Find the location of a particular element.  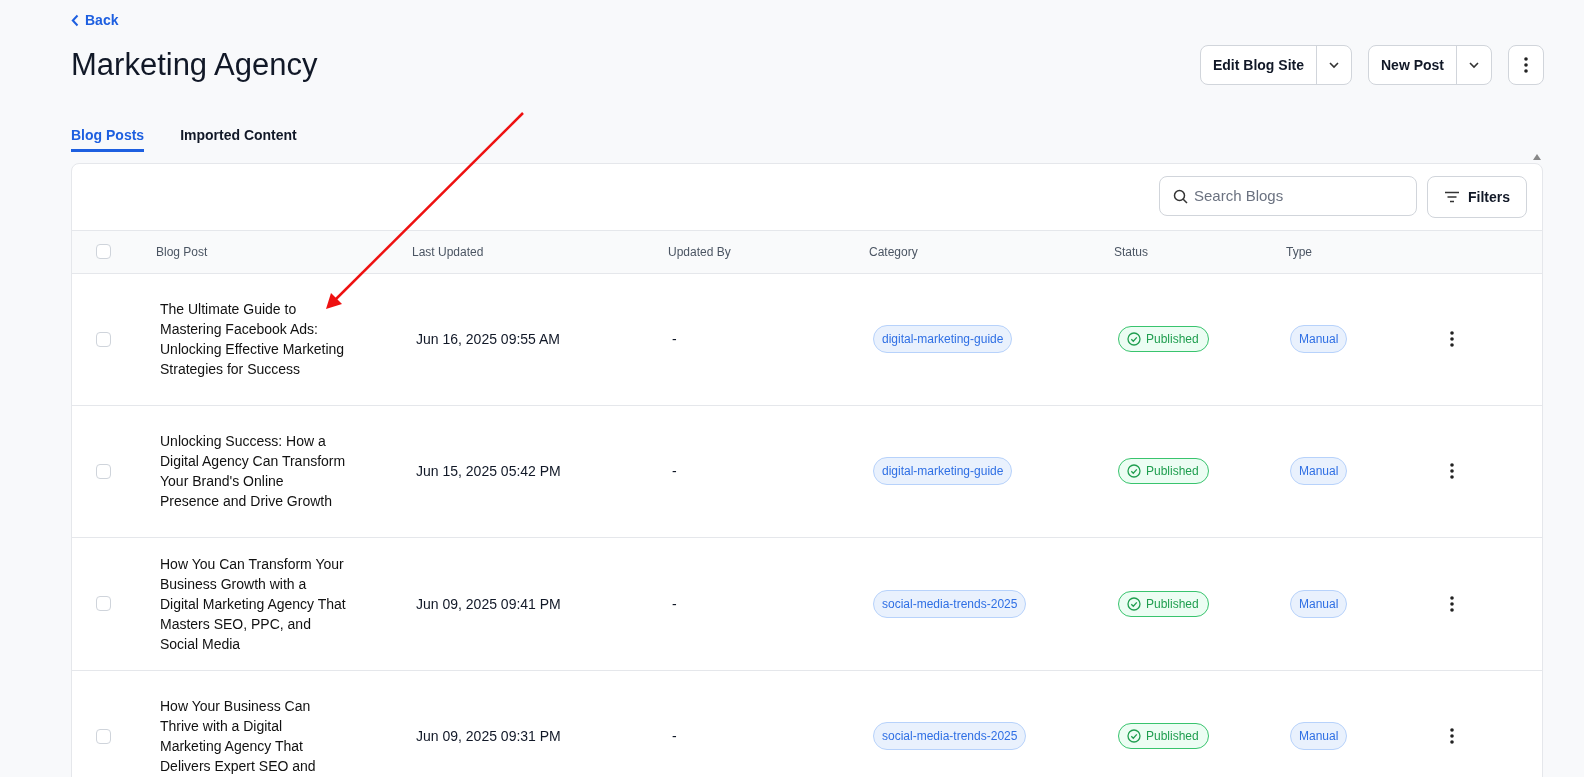

chevron-left-icon is located at coordinates (75, 20).